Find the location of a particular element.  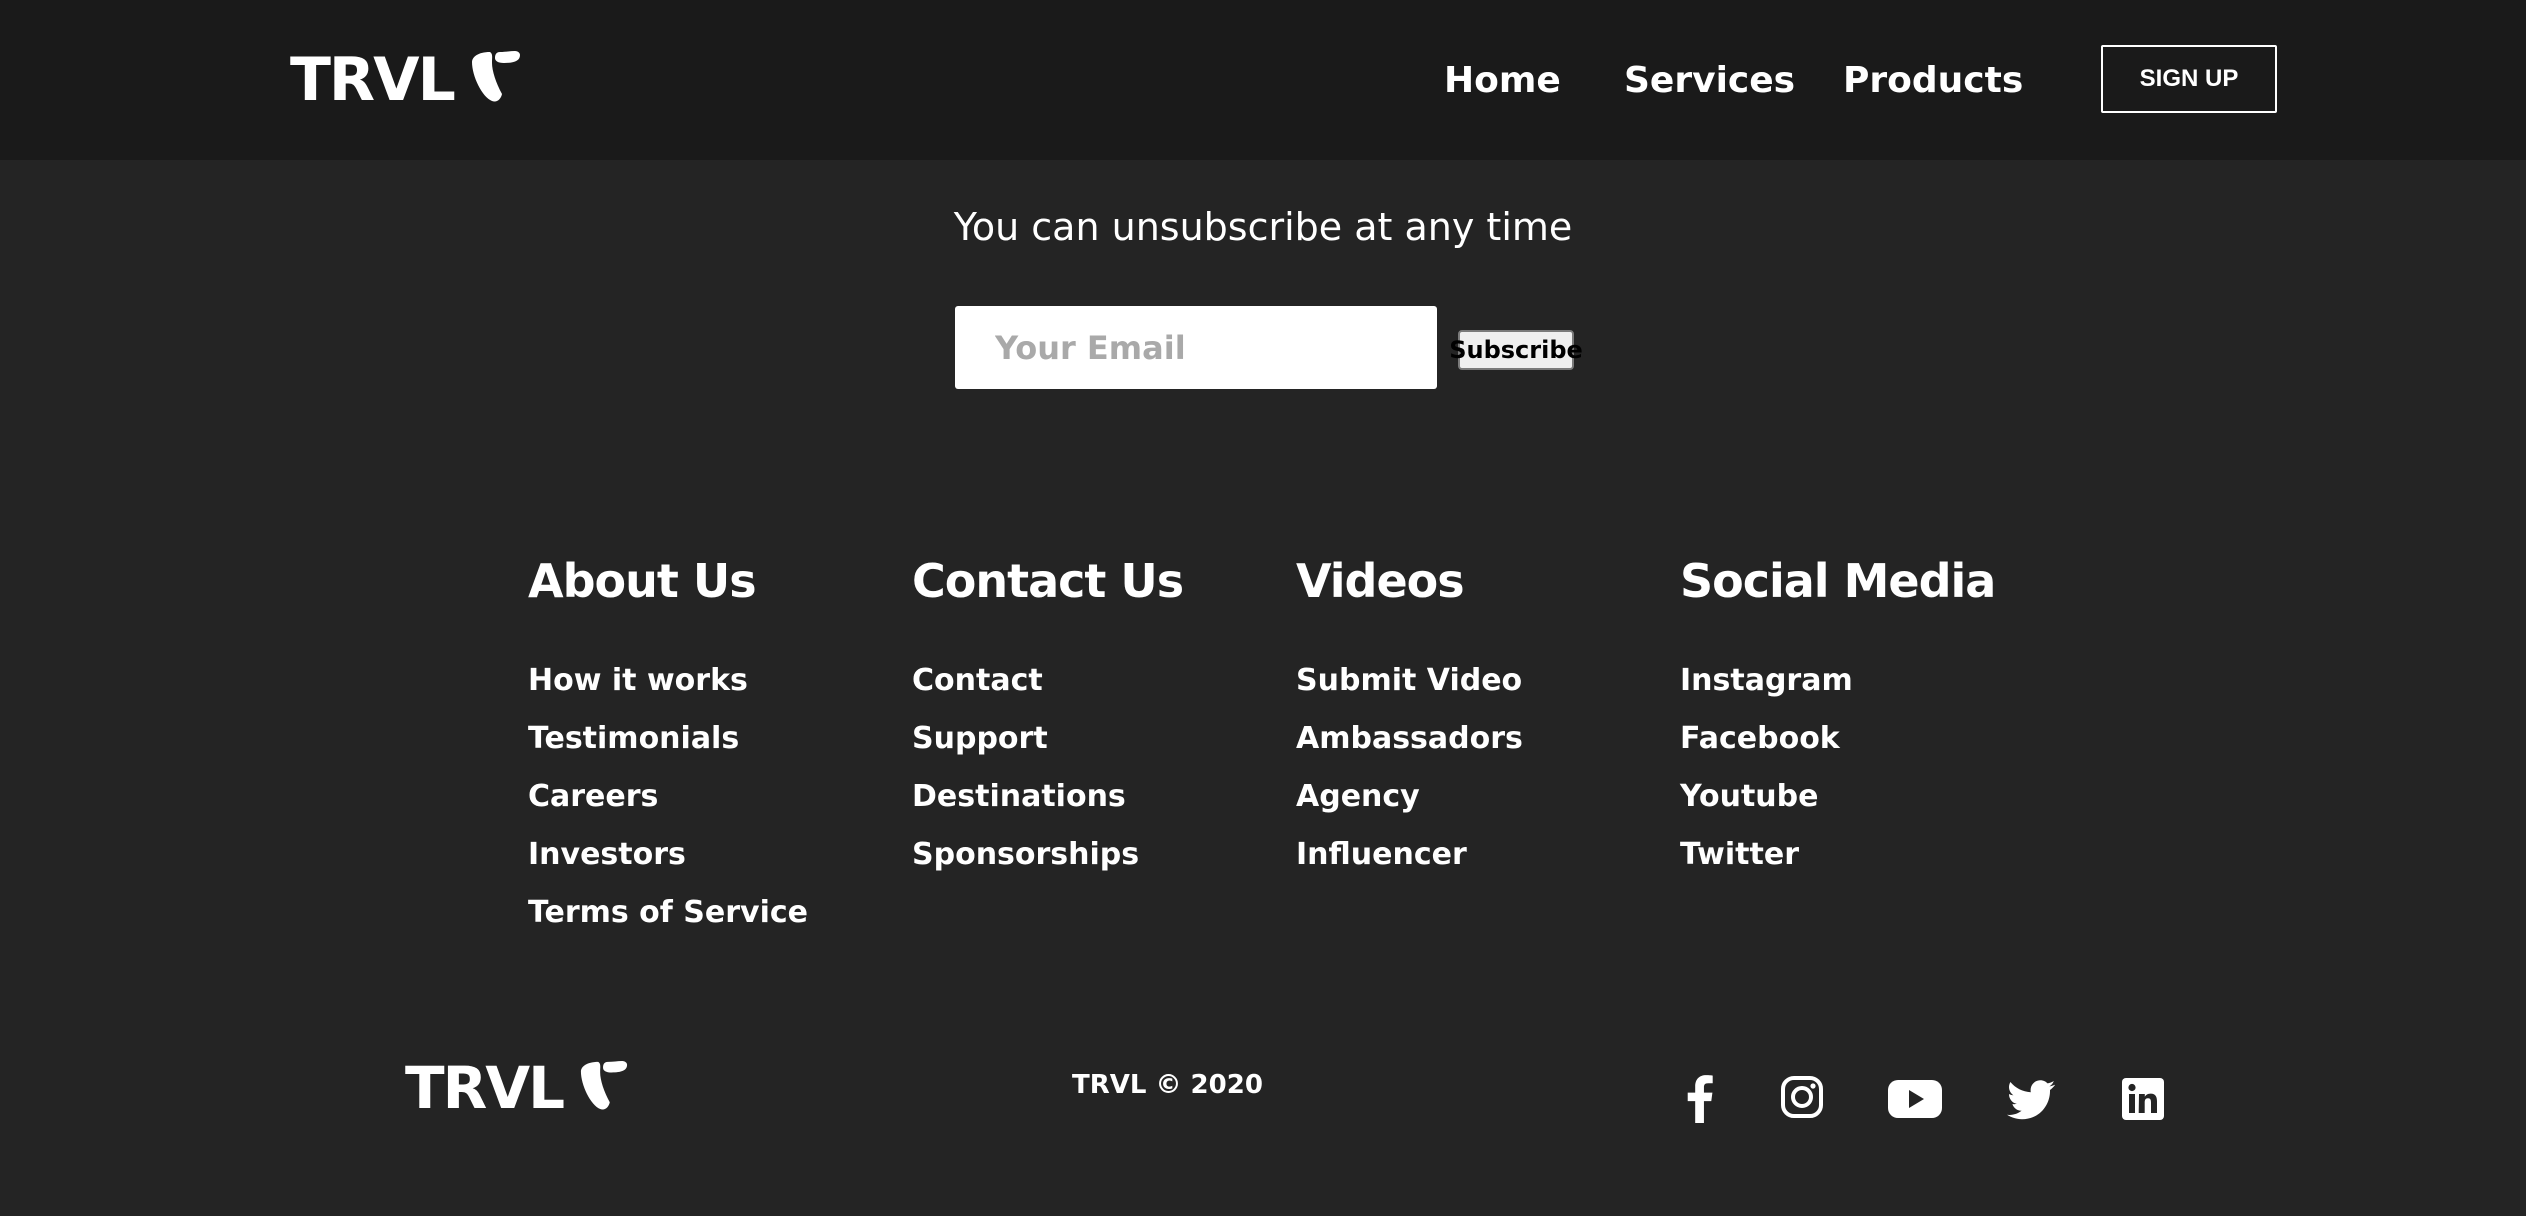

unsubscribe-message: You can unsubscribe at any time is located at coordinates (1263, 227).